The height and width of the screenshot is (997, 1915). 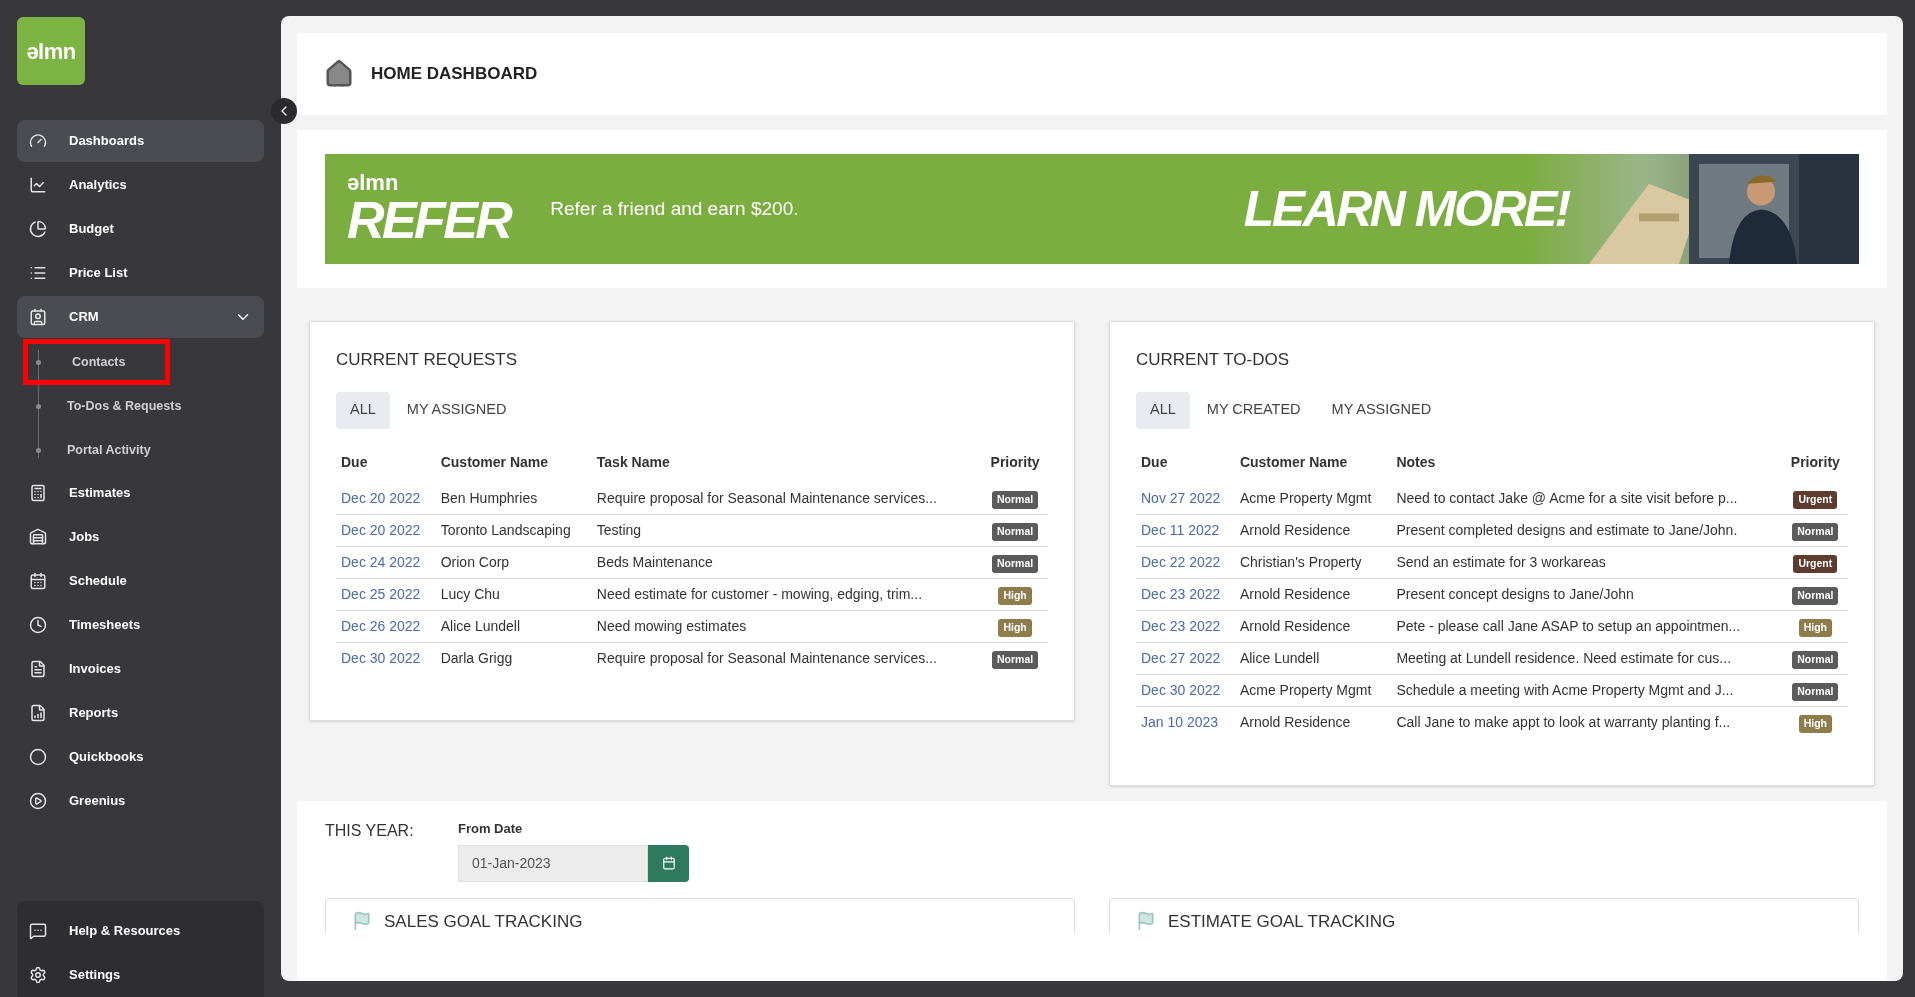 What do you see at coordinates (97, 362) in the screenshot?
I see `sidebar-subitem: Contacts` at bounding box center [97, 362].